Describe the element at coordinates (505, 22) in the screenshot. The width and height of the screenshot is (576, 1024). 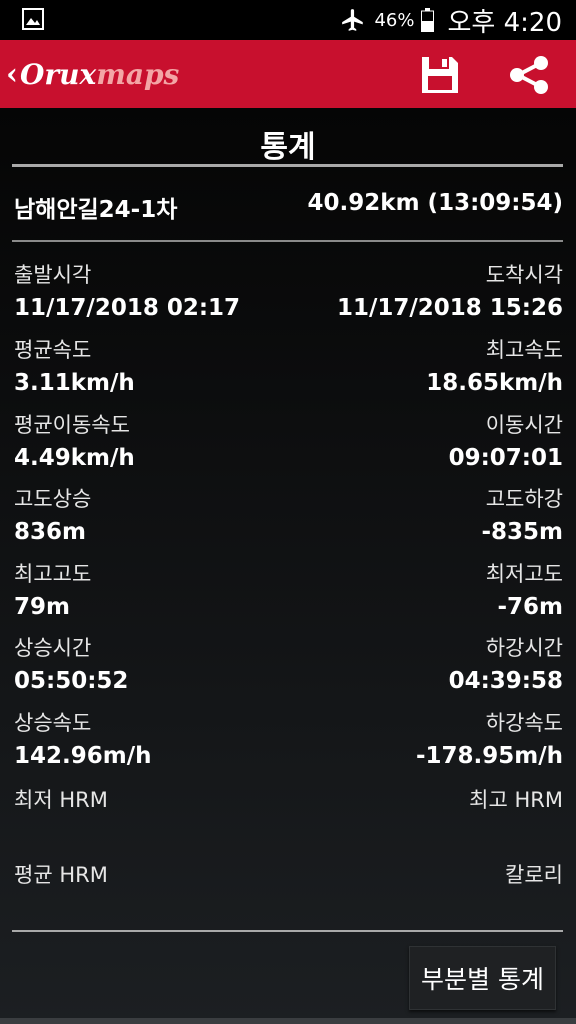
I see `clock: 오후 4:20` at that location.